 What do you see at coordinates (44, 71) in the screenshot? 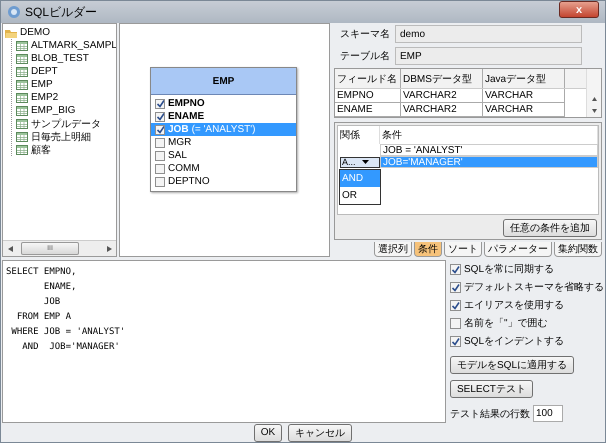
I see `tree-item: DEPT` at bounding box center [44, 71].